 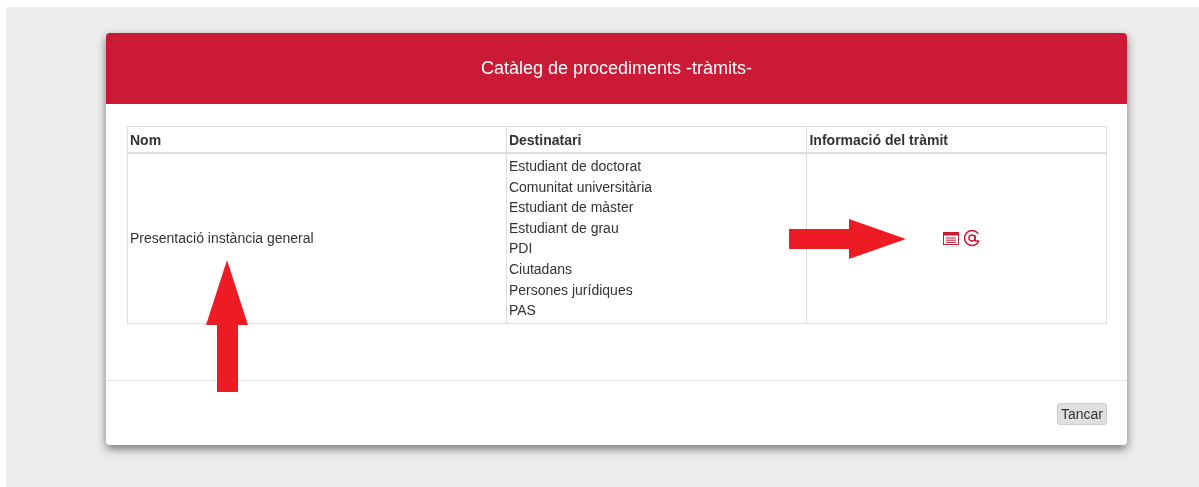 What do you see at coordinates (616, 68) in the screenshot?
I see `dialog-title: Catàleg de procediments -tràmits-` at bounding box center [616, 68].